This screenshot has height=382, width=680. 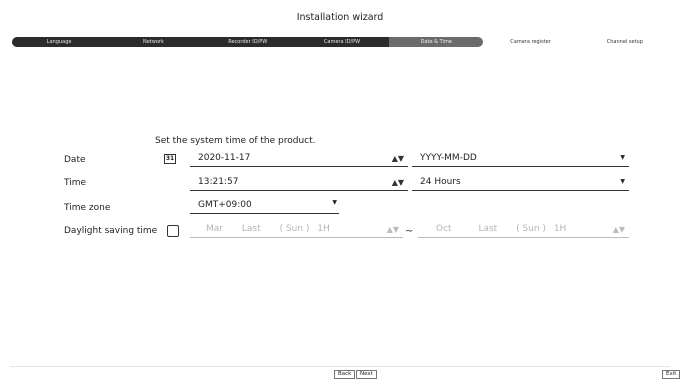 What do you see at coordinates (299, 182) in the screenshot?
I see `time-input: 13:21:57 ▲▼` at bounding box center [299, 182].